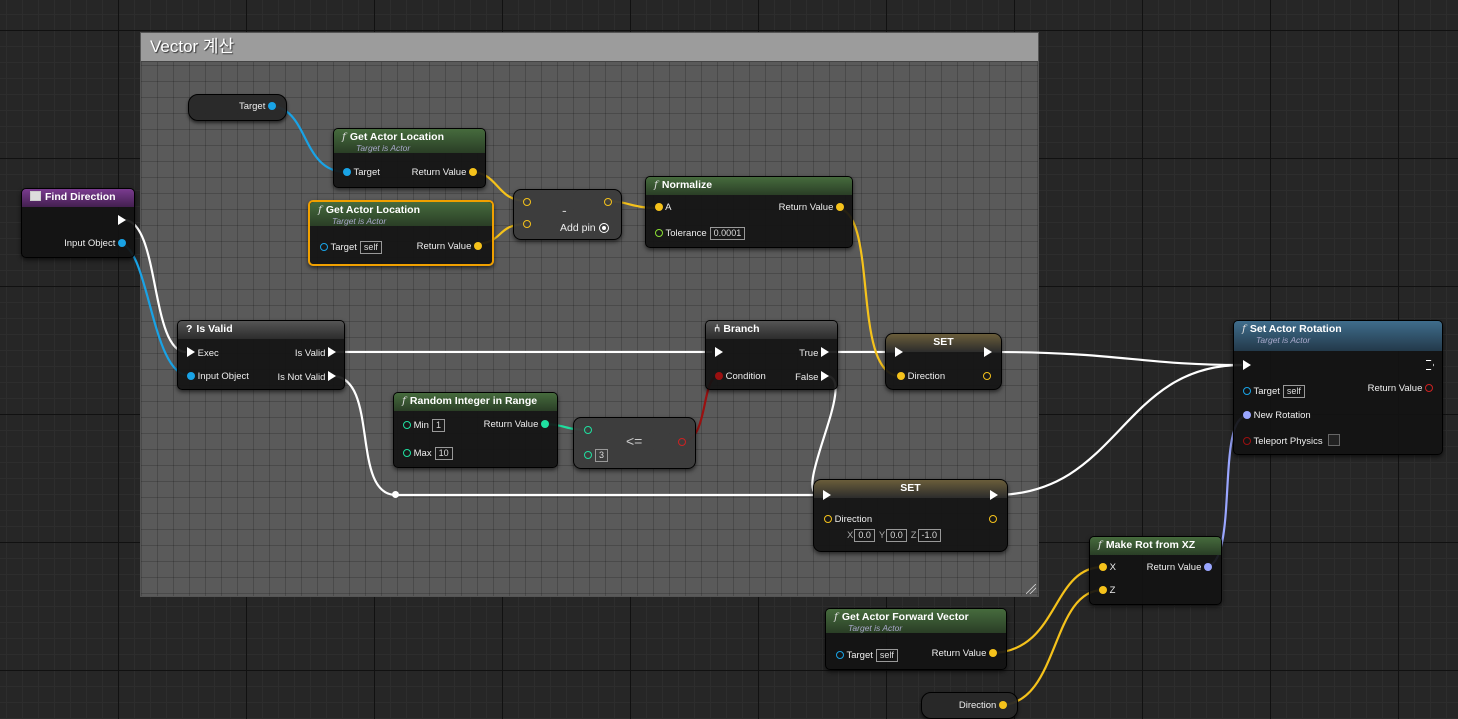  Describe the element at coordinates (1247, 415) in the screenshot. I see `rotator-pin-icon` at that location.